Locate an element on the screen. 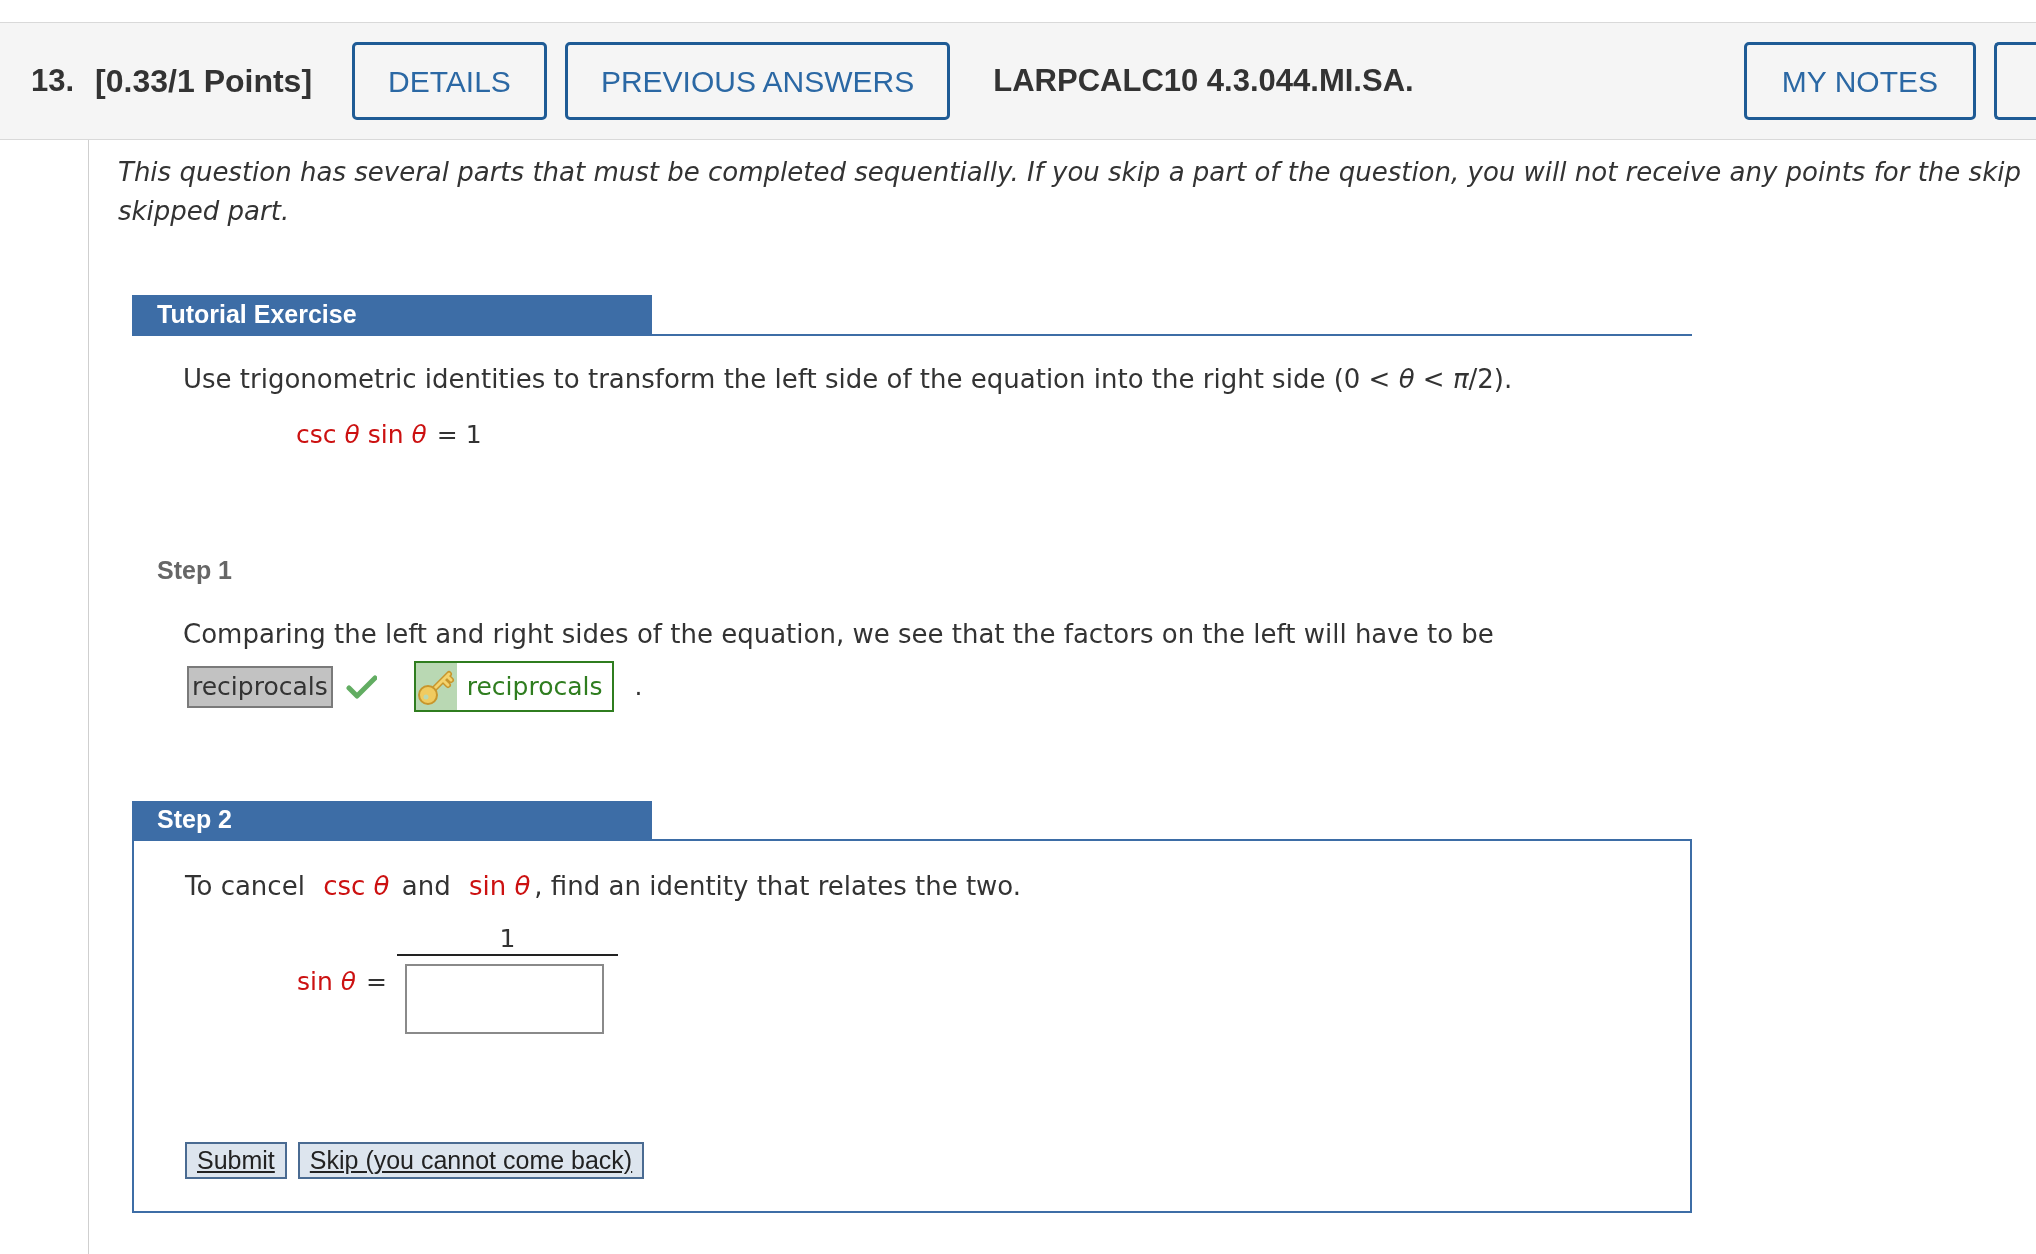 The width and height of the screenshot is (2036, 1254). cut-off-button is located at coordinates (2015, 81).